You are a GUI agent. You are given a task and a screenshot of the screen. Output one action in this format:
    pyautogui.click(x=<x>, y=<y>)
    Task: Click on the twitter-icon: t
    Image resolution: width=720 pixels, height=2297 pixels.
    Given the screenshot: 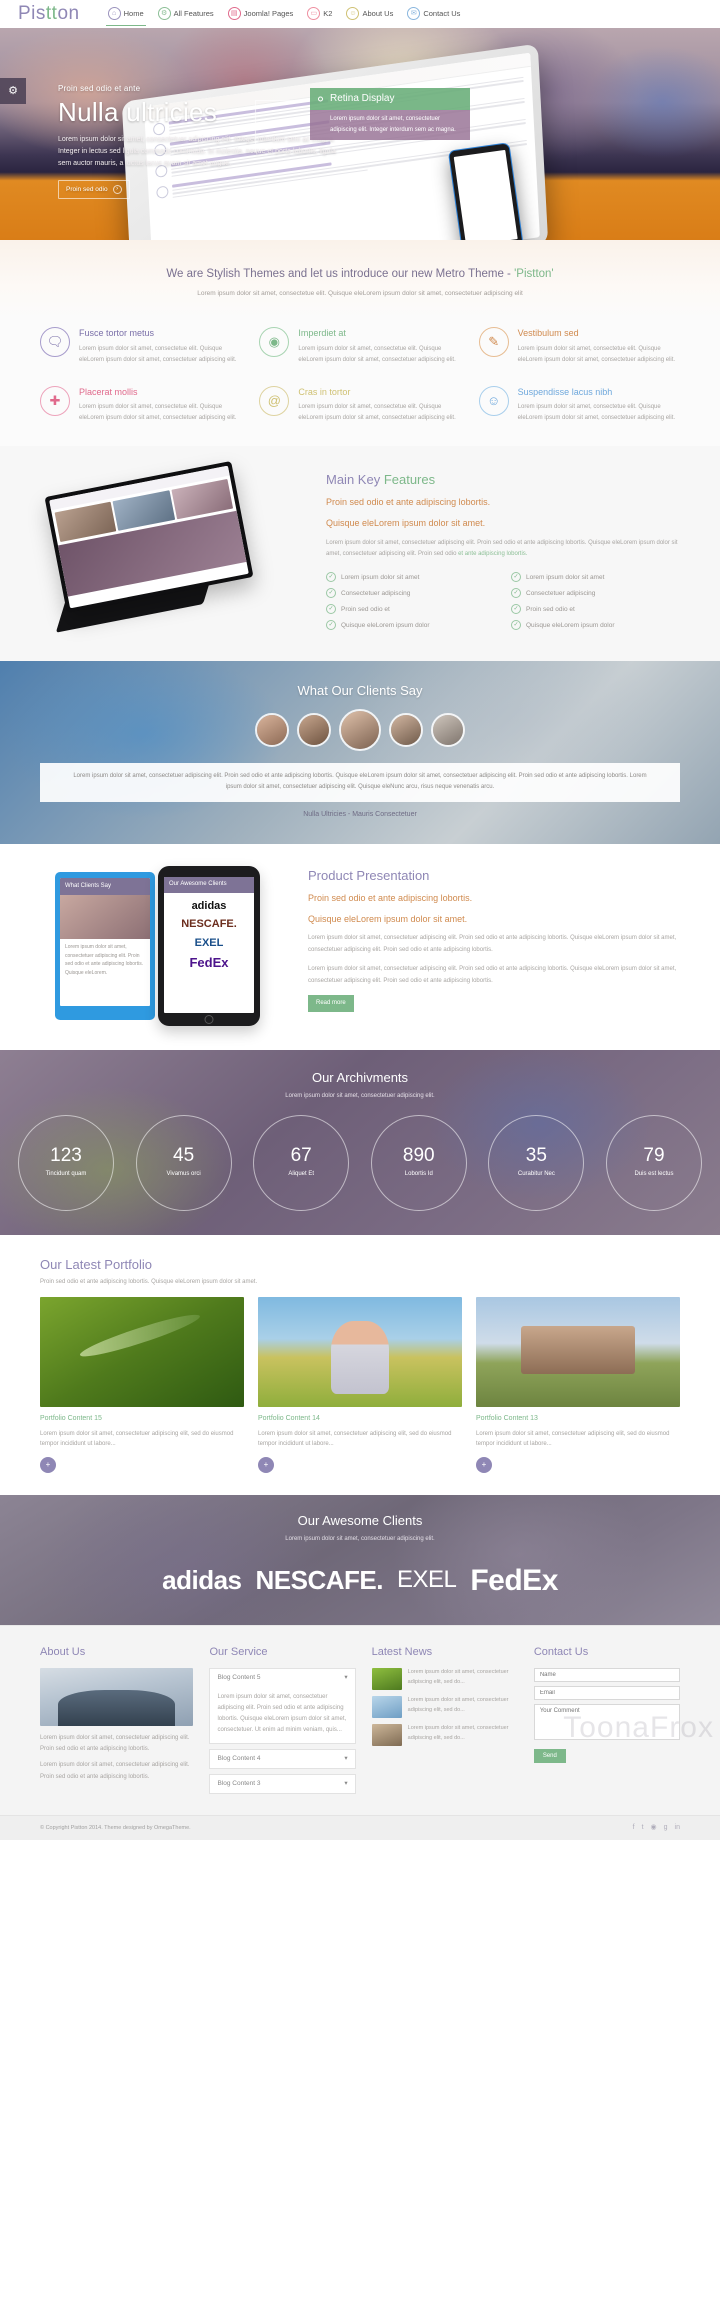 What is the action you would take?
    pyautogui.click(x=643, y=1828)
    